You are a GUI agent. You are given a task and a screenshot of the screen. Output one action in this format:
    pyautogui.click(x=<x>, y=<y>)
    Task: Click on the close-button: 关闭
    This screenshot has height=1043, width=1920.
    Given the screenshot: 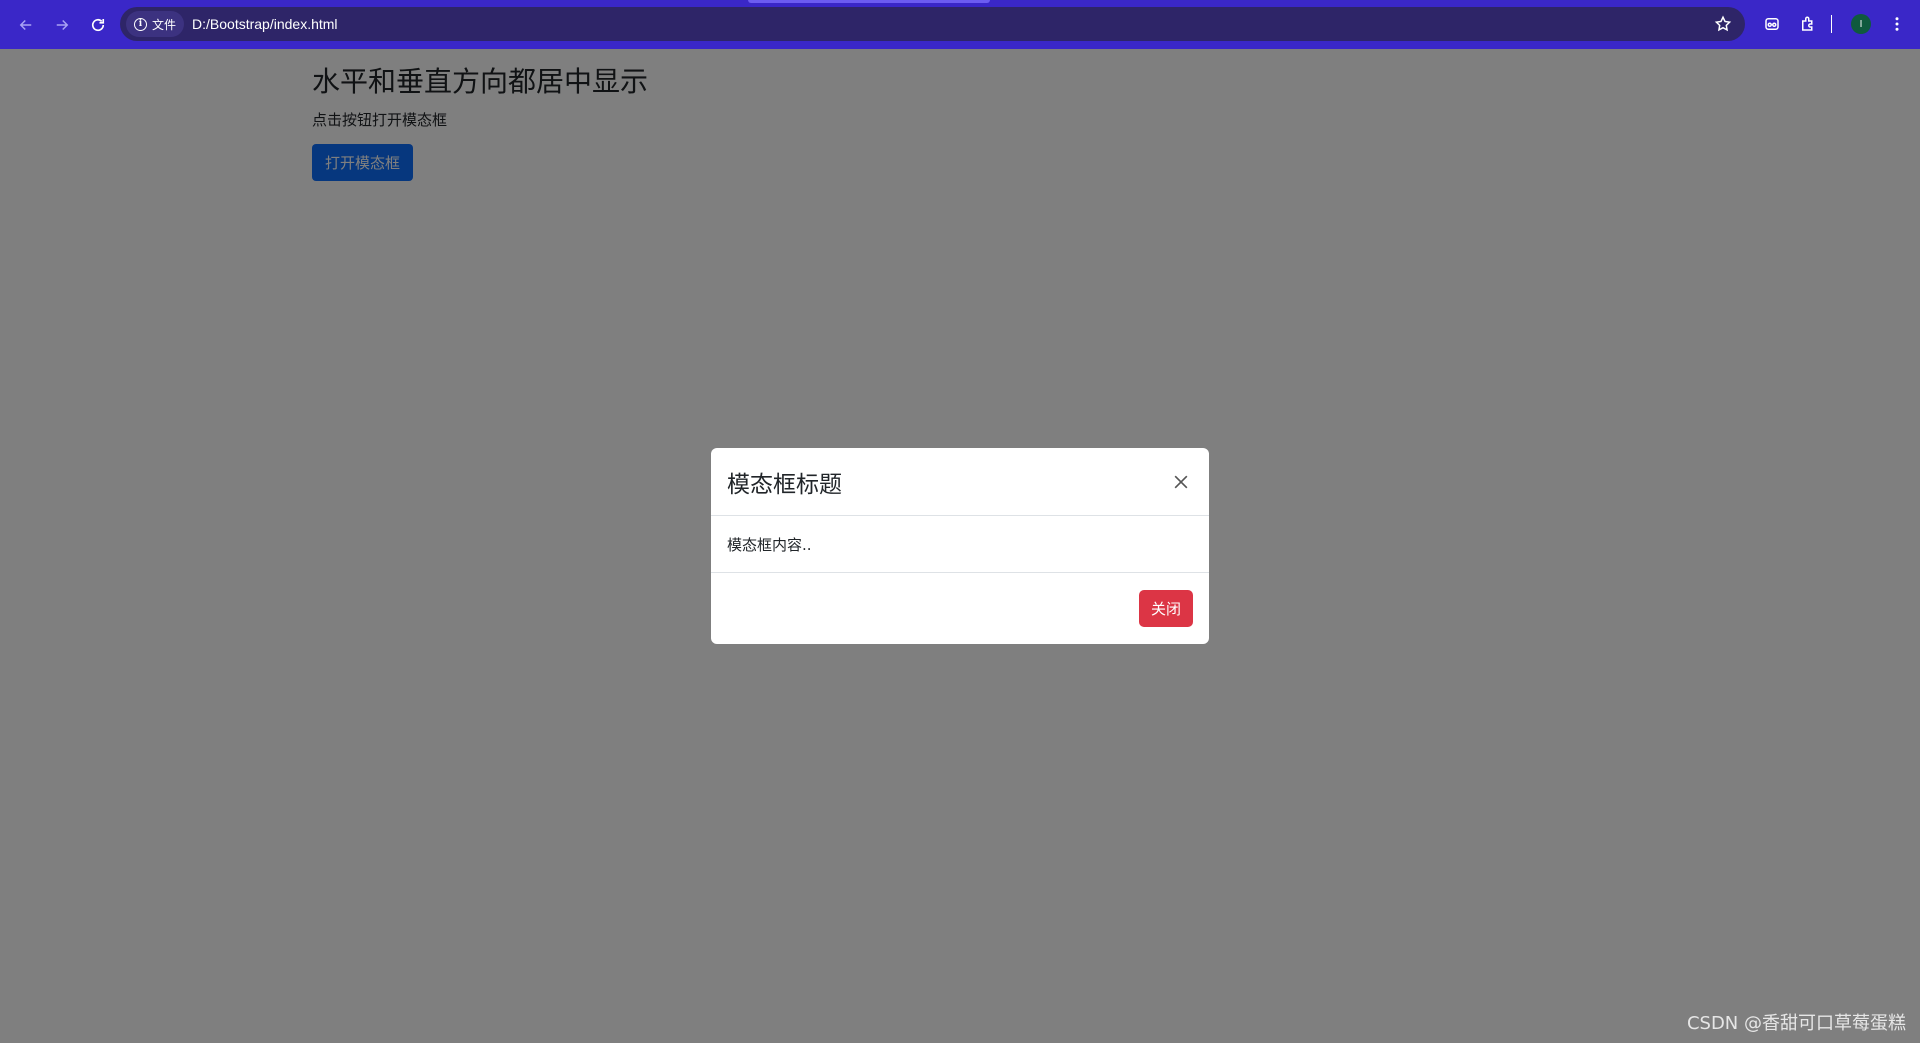 What is the action you would take?
    pyautogui.click(x=1165, y=608)
    